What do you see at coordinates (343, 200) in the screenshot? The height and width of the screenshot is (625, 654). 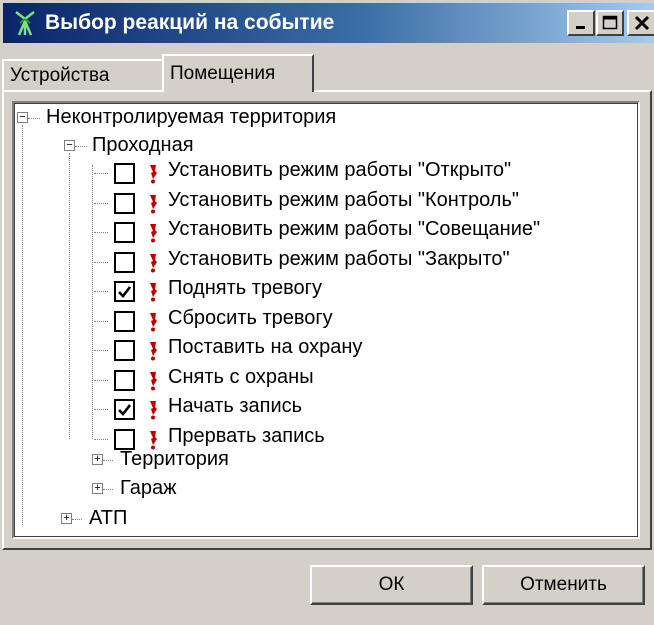 I see `reaction-label: Установить режим работы "Контроль"` at bounding box center [343, 200].